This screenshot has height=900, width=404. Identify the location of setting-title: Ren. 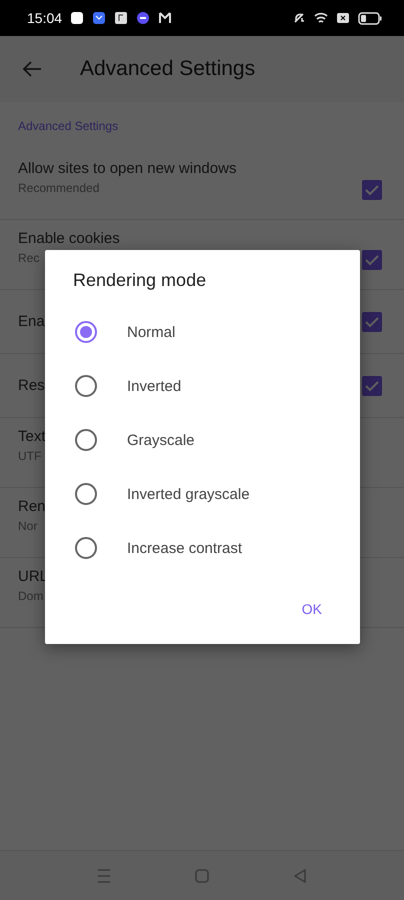
(32, 506).